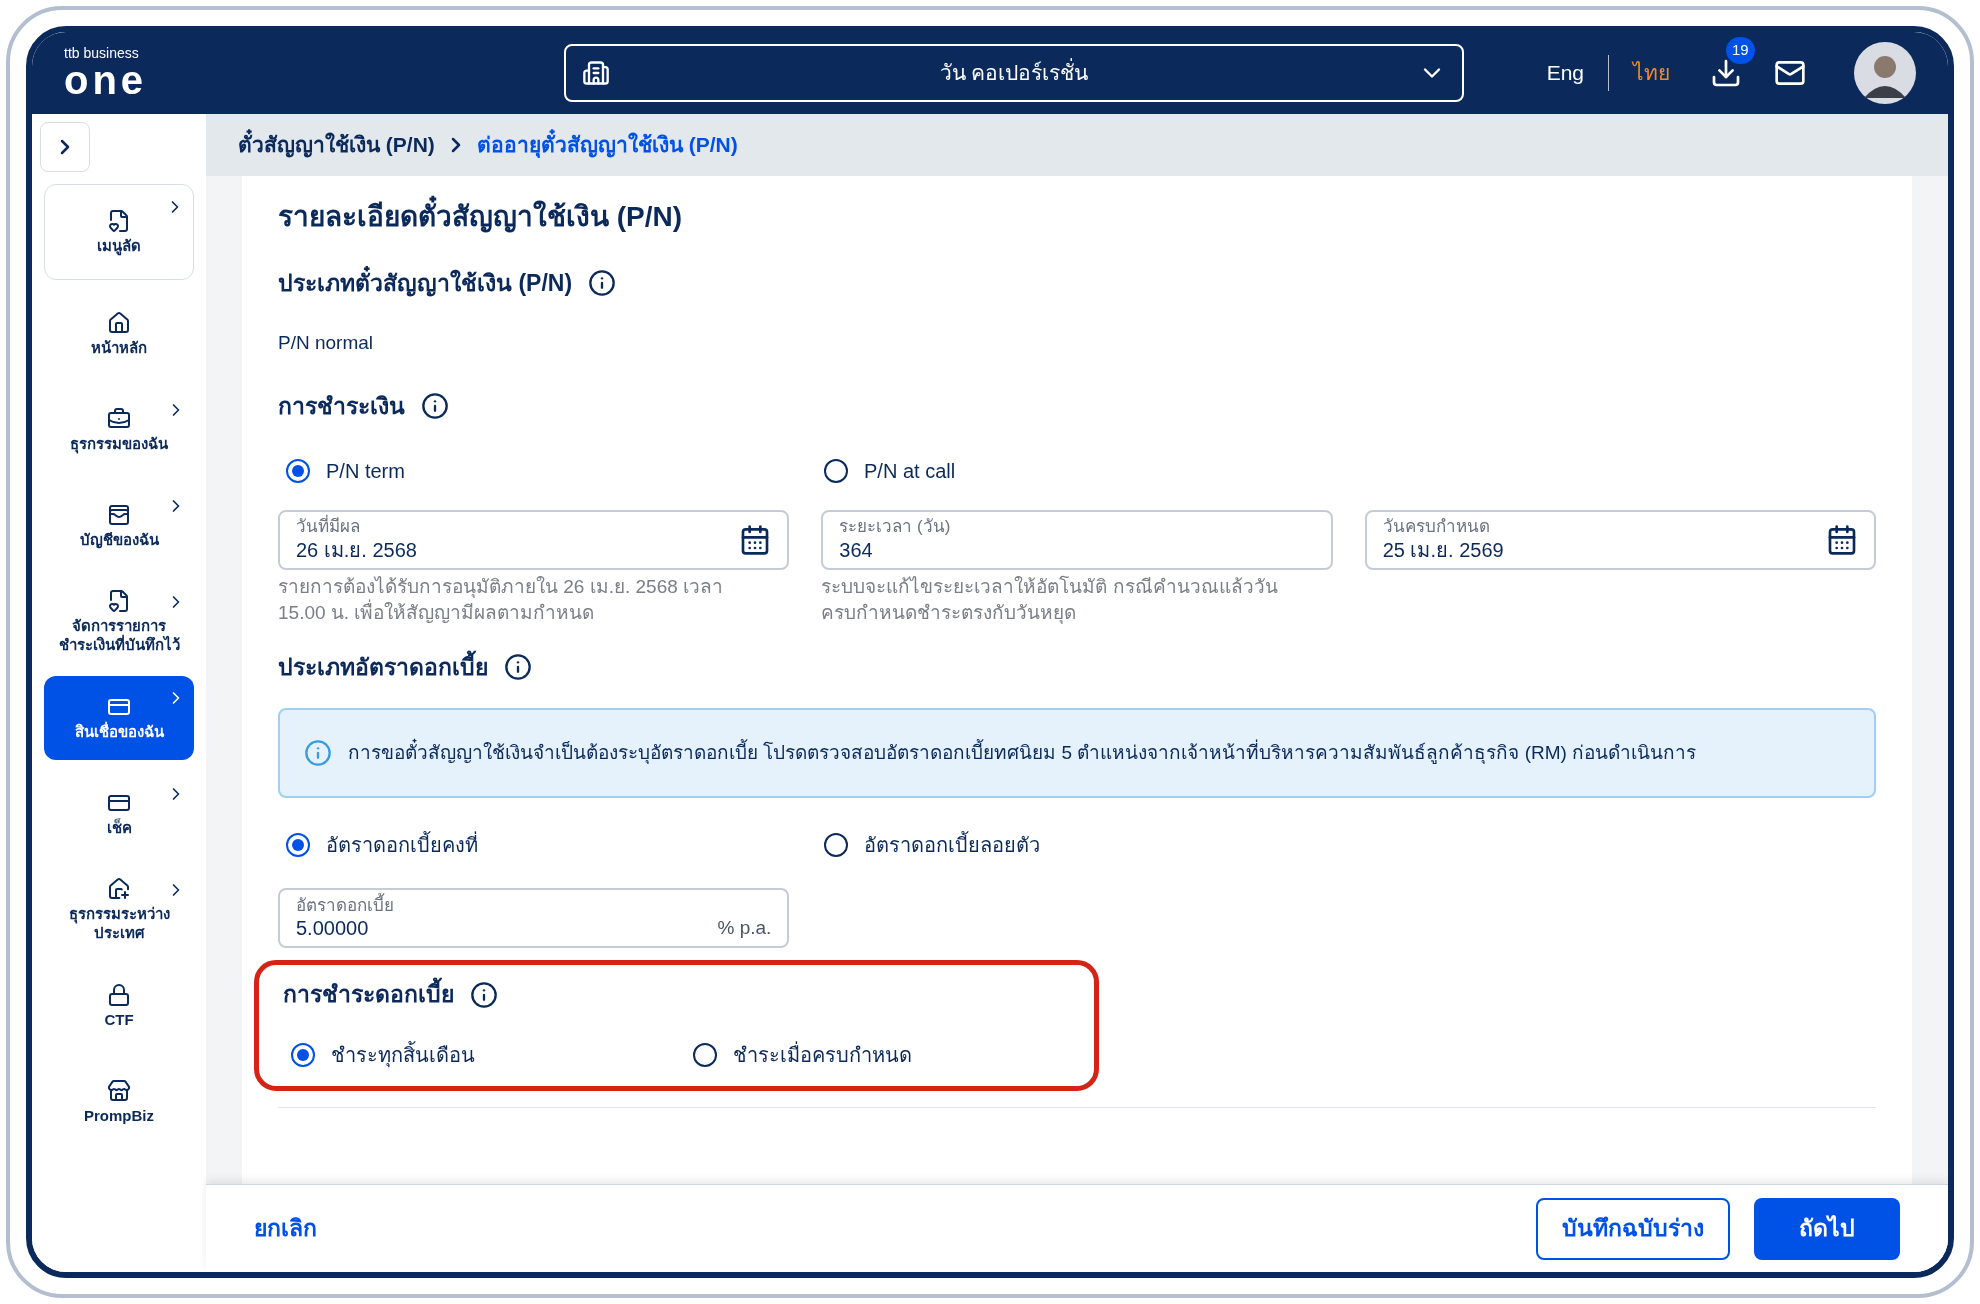 The image size is (1980, 1304). I want to click on sidebar-item: หน้าหลัก, so click(119, 334).